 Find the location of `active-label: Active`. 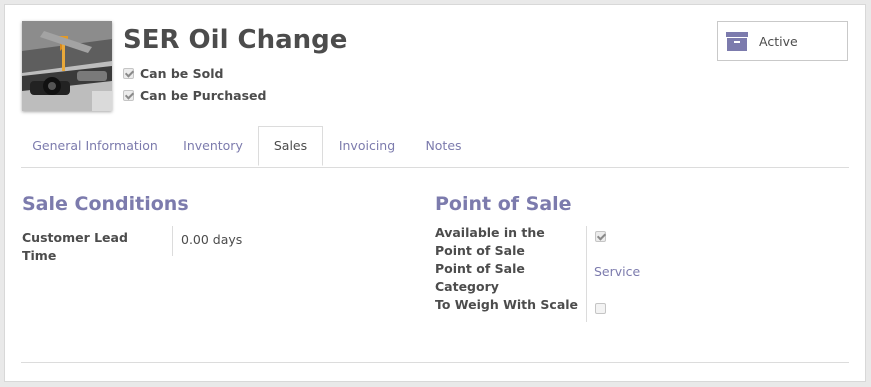

active-label: Active is located at coordinates (778, 41).